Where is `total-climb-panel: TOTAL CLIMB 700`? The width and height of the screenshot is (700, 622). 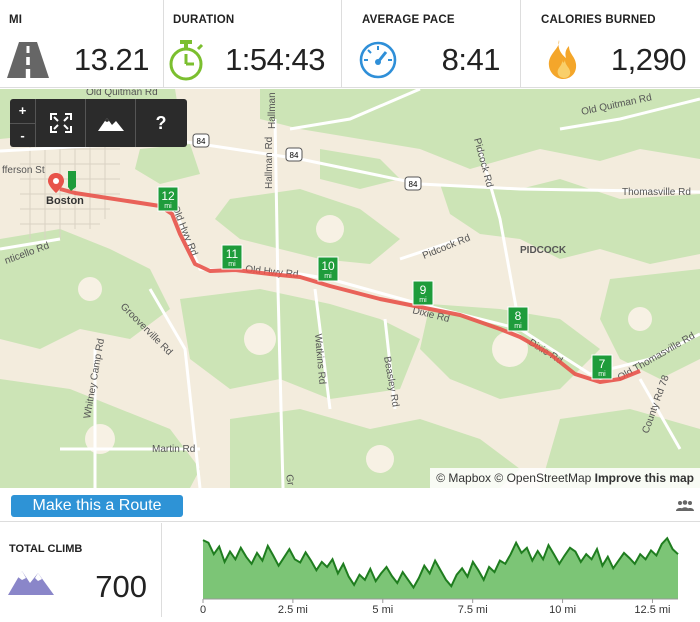
total-climb-panel: TOTAL CLIMB 700 is located at coordinates (81, 570).